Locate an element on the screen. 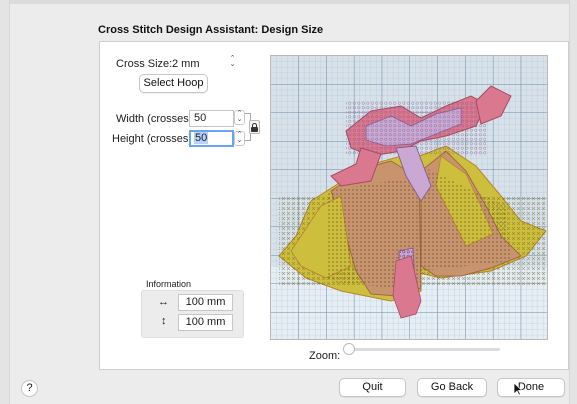 This screenshot has height=404, width=577. cross-size-popup: 2 mm is located at coordinates (186, 64).